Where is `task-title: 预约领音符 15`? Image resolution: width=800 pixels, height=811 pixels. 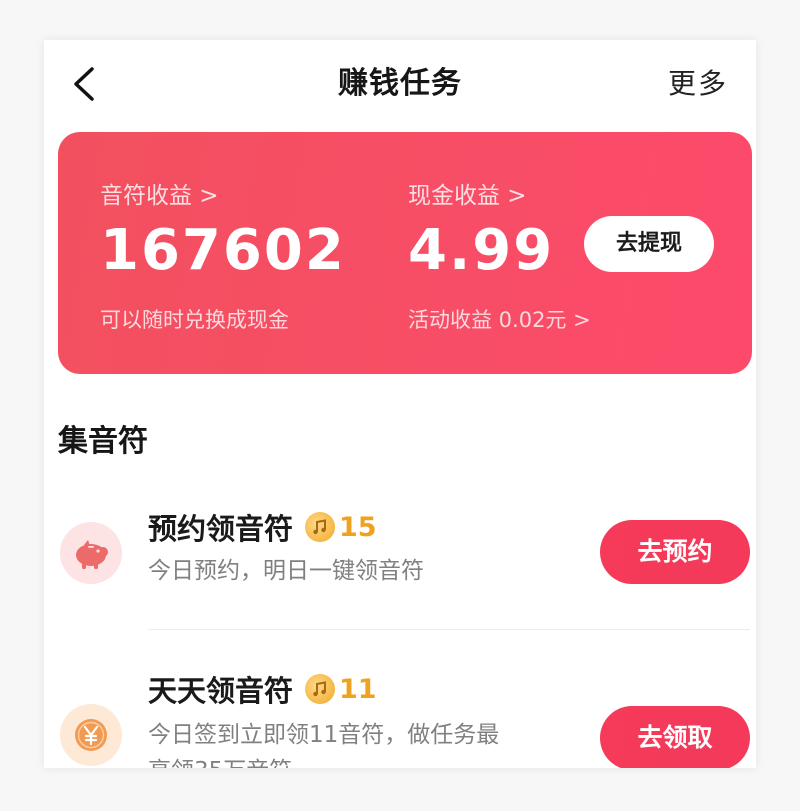 task-title: 预约领音符 15 is located at coordinates (262, 527).